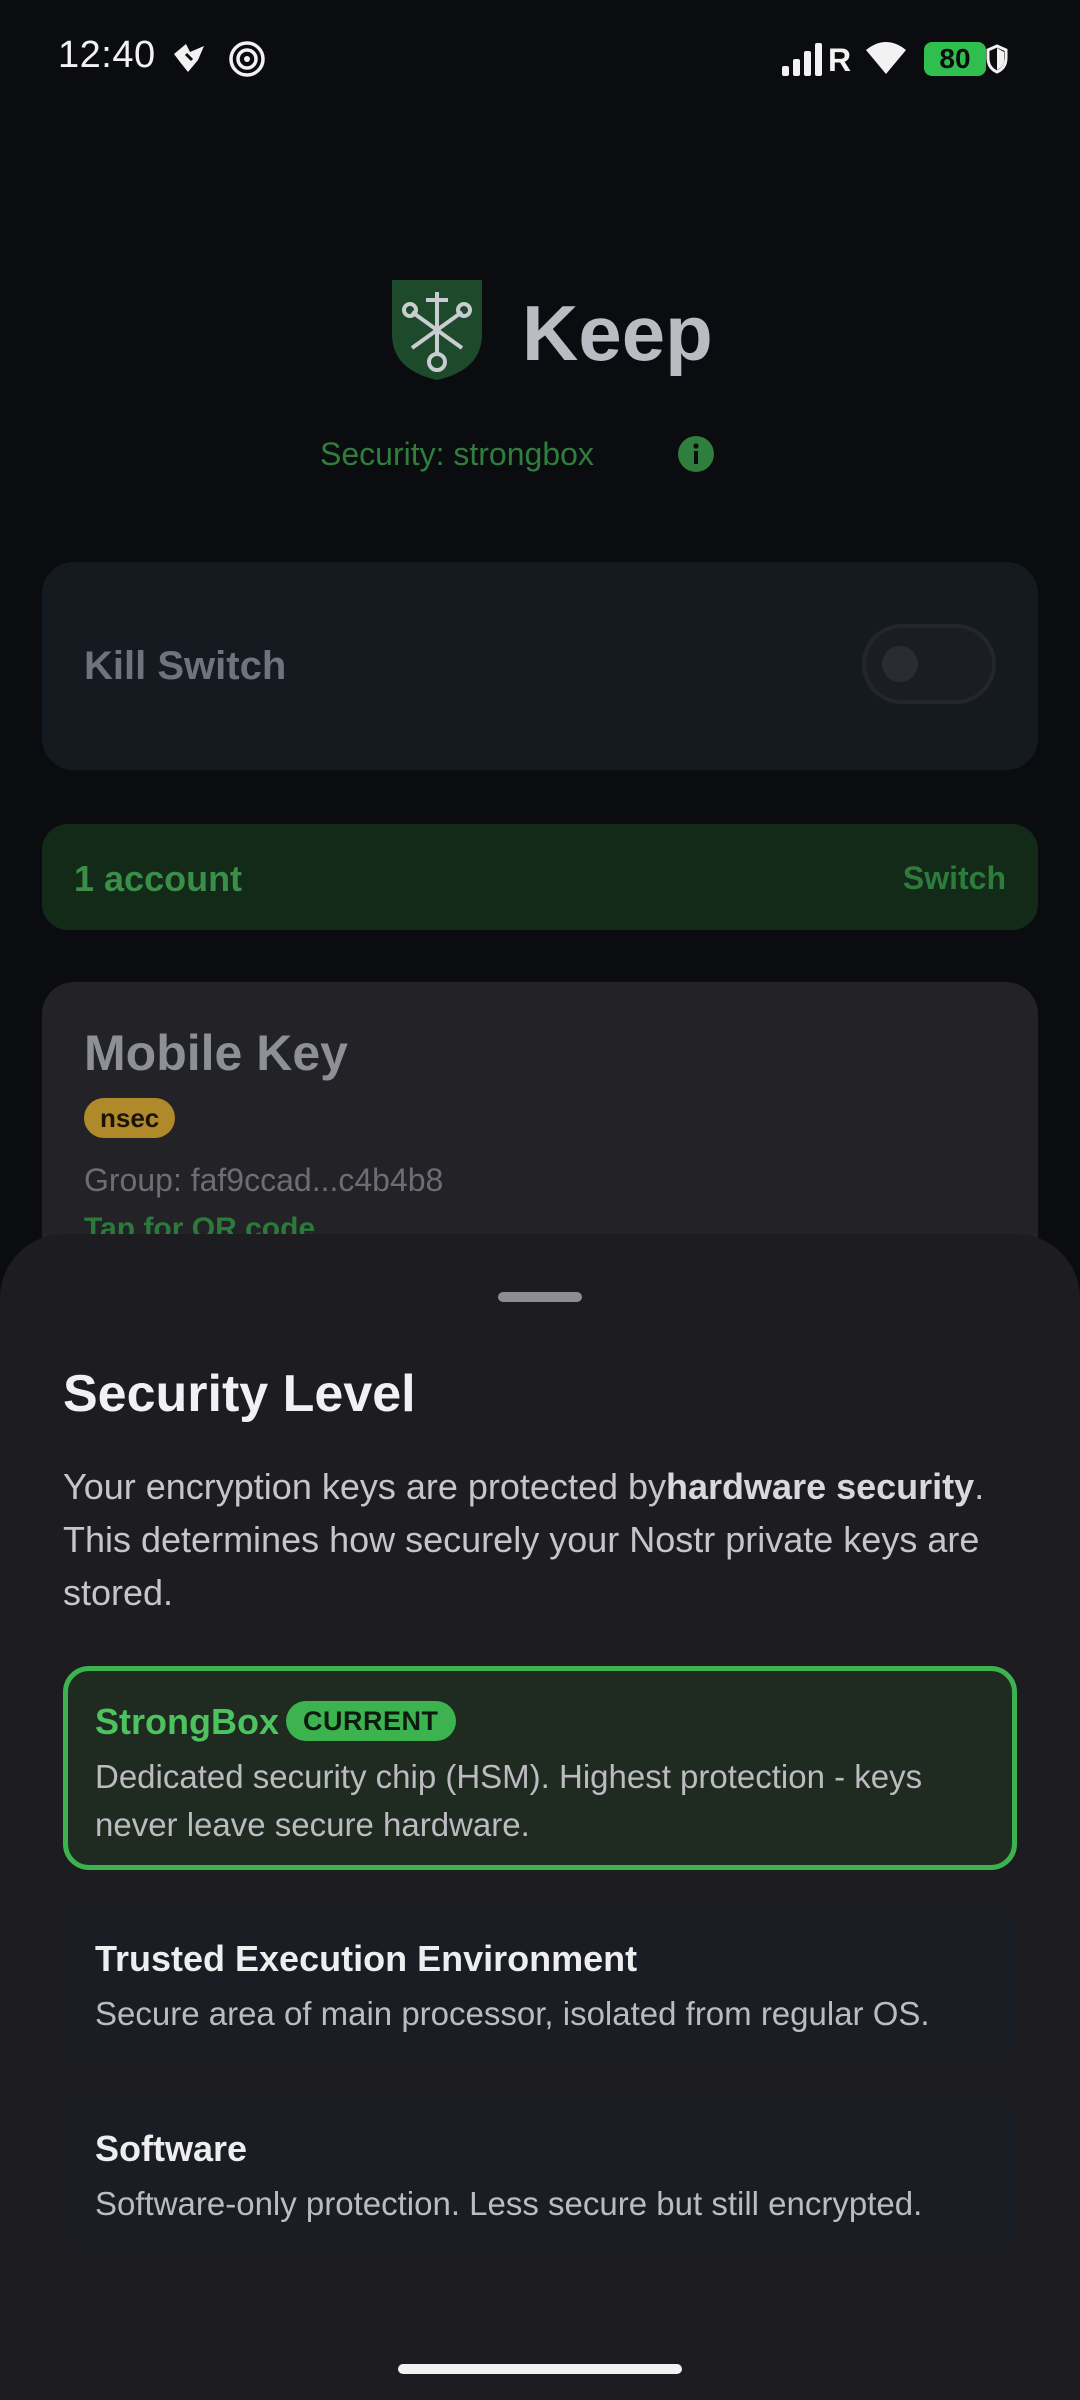 The image size is (1080, 2400). What do you see at coordinates (107, 55) in the screenshot?
I see `status-time: 12:40` at bounding box center [107, 55].